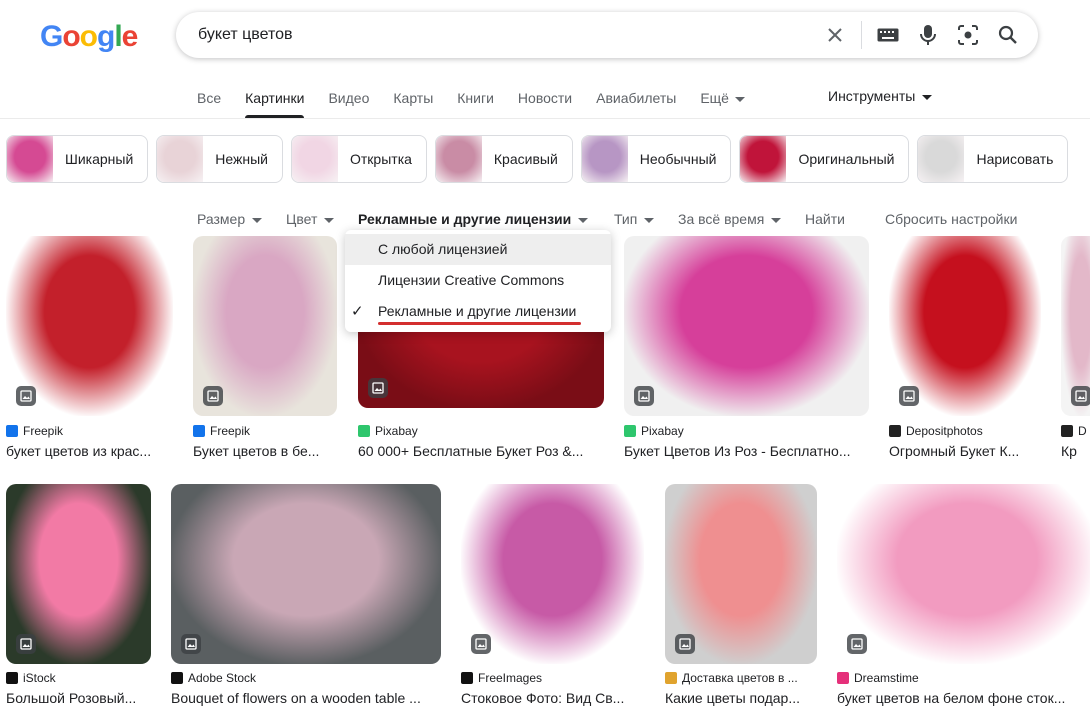 This screenshot has width=1090, height=721. I want to click on chip-suggestion: Шикарный, so click(77, 159).